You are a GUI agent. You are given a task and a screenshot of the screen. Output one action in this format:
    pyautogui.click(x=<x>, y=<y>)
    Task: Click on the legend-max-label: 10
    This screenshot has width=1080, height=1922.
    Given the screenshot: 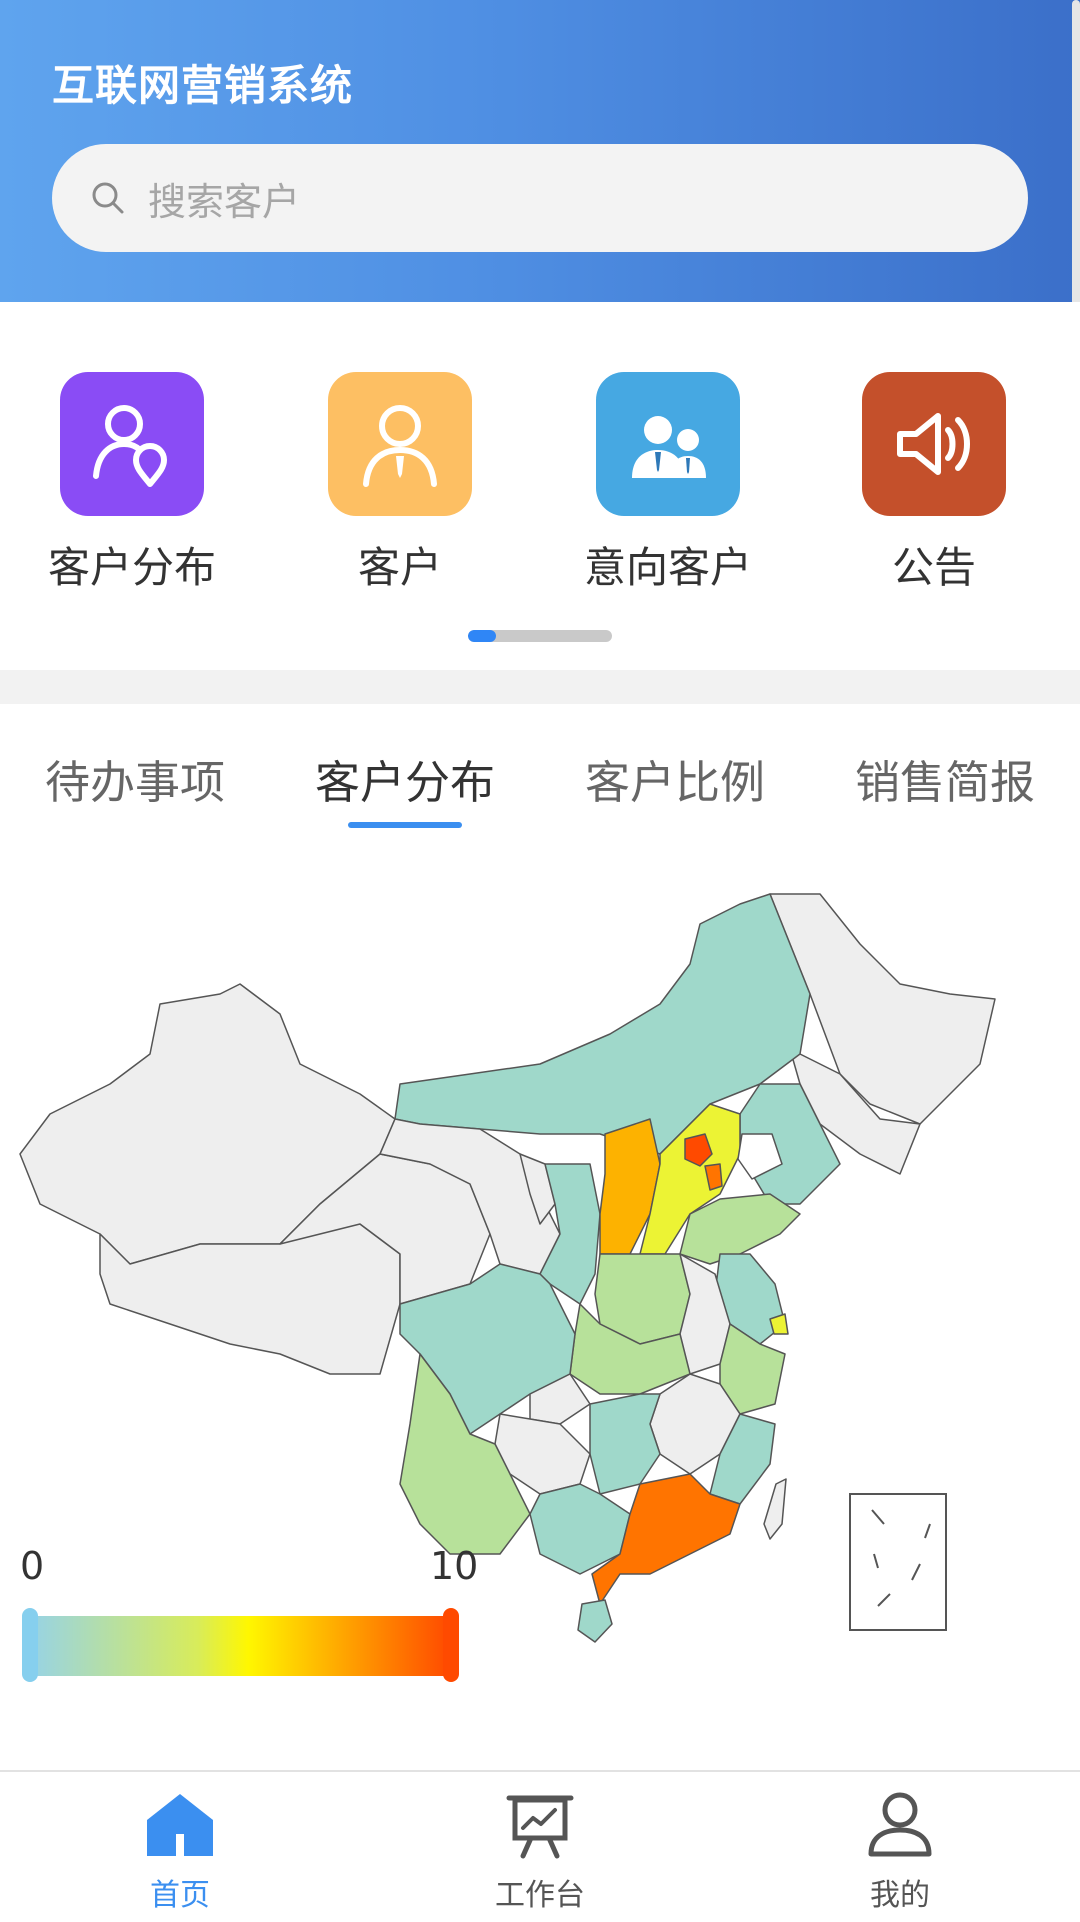 What is the action you would take?
    pyautogui.click(x=454, y=1566)
    